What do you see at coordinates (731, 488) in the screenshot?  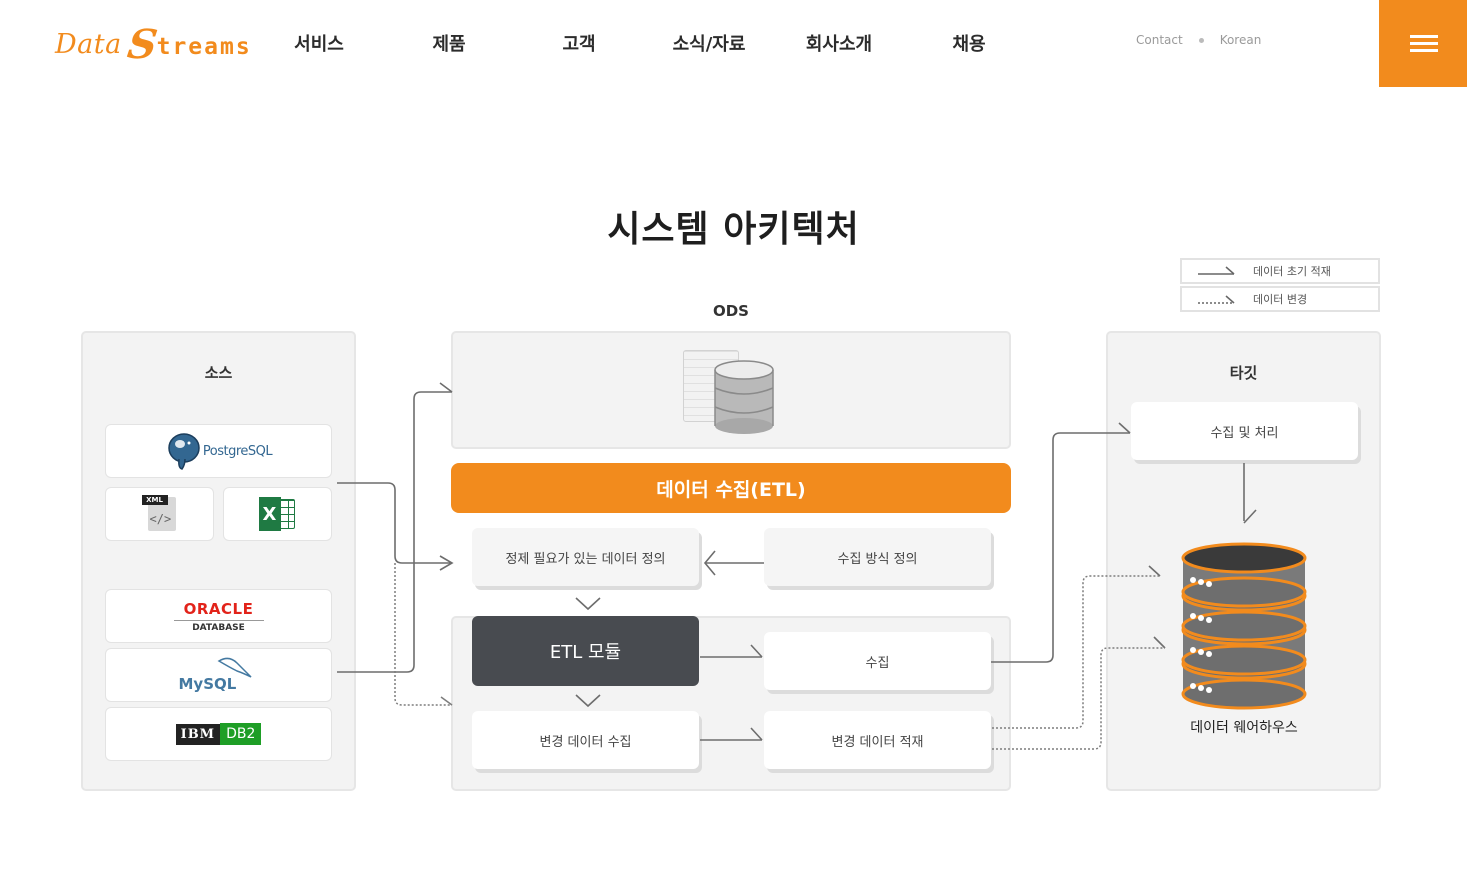 I see `etl-collection-bar: 데이터 수집(ETL)` at bounding box center [731, 488].